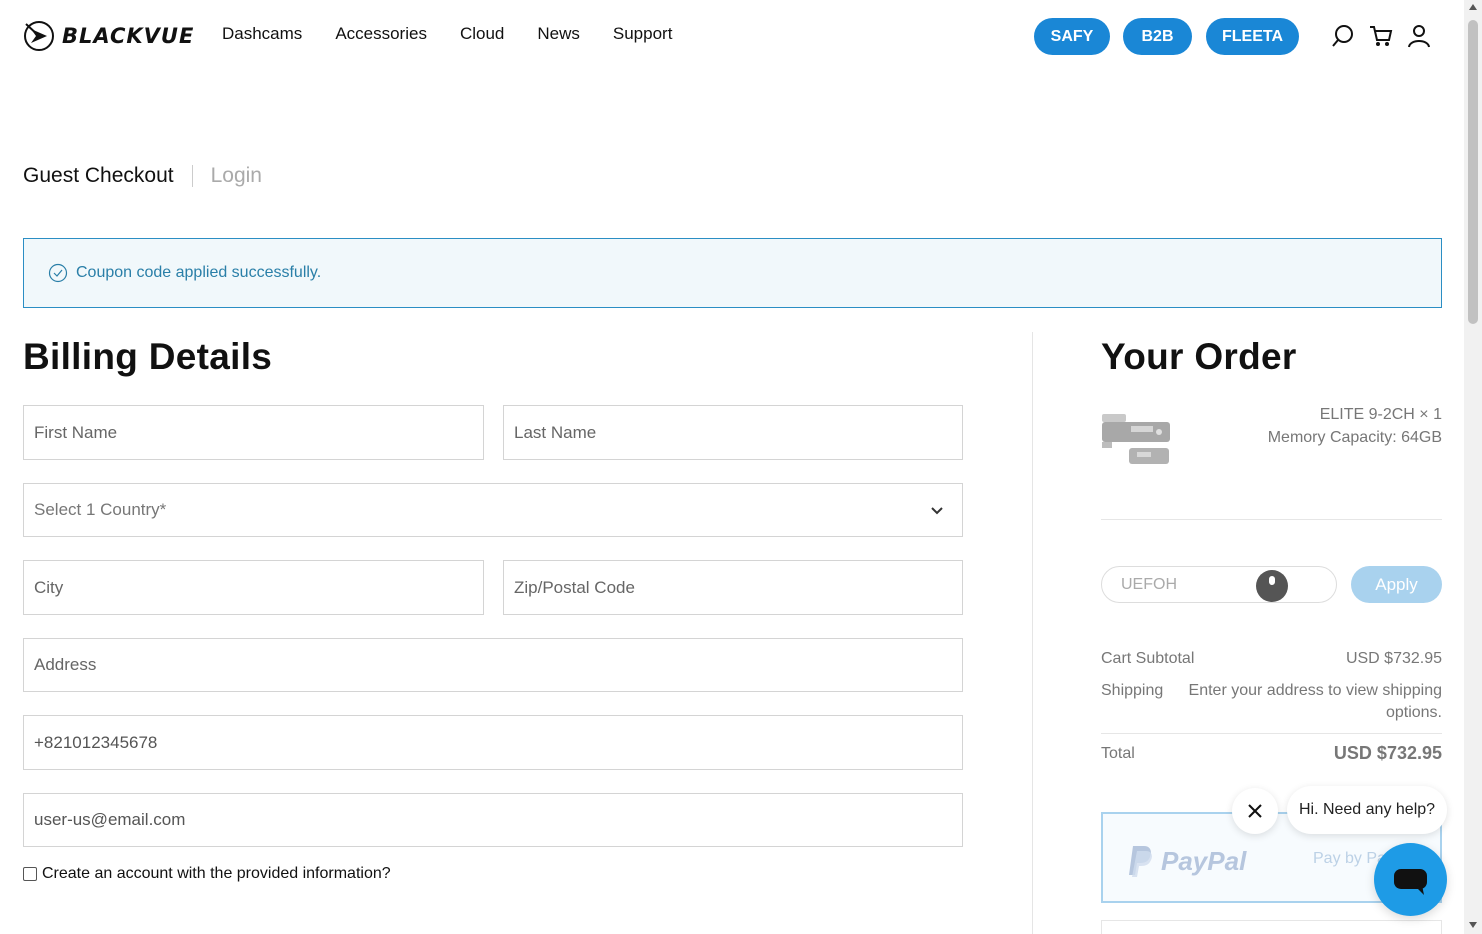 The height and width of the screenshot is (934, 1482). Describe the element at coordinates (1132, 690) in the screenshot. I see `shipping-label: Shipping` at that location.